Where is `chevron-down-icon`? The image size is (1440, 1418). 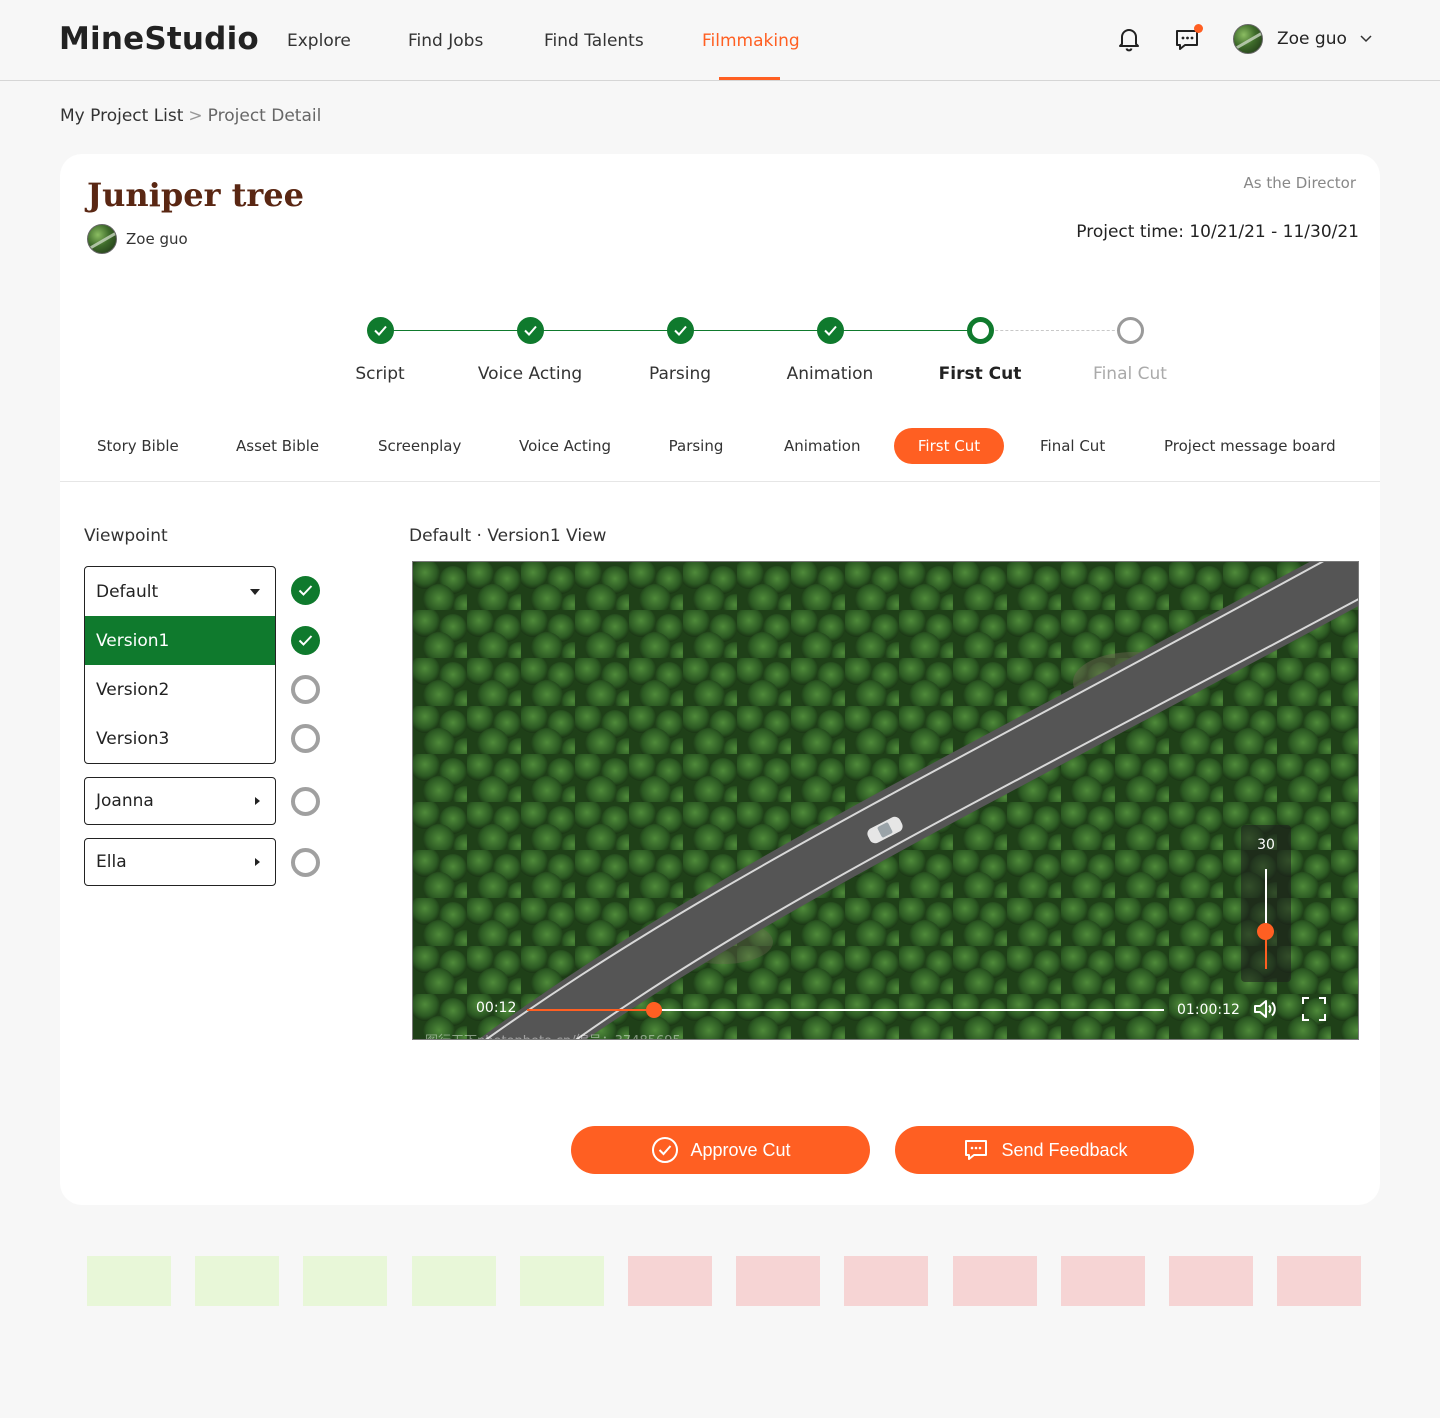
chevron-down-icon is located at coordinates (1366, 39).